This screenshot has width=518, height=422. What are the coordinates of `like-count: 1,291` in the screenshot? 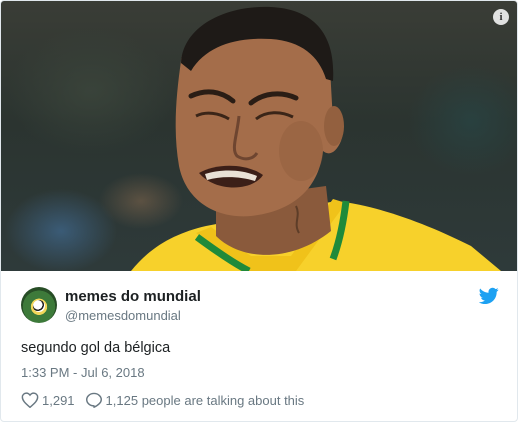 It's located at (58, 400).